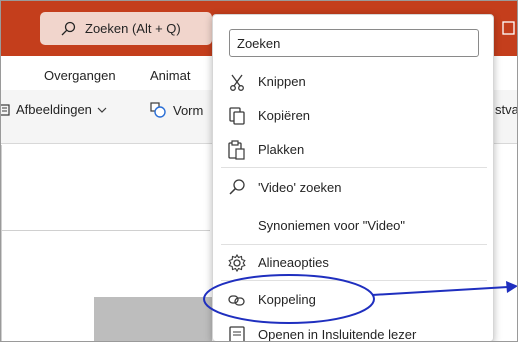 This screenshot has height=342, width=518. I want to click on images-button: Afbeeldingen, so click(53, 109).